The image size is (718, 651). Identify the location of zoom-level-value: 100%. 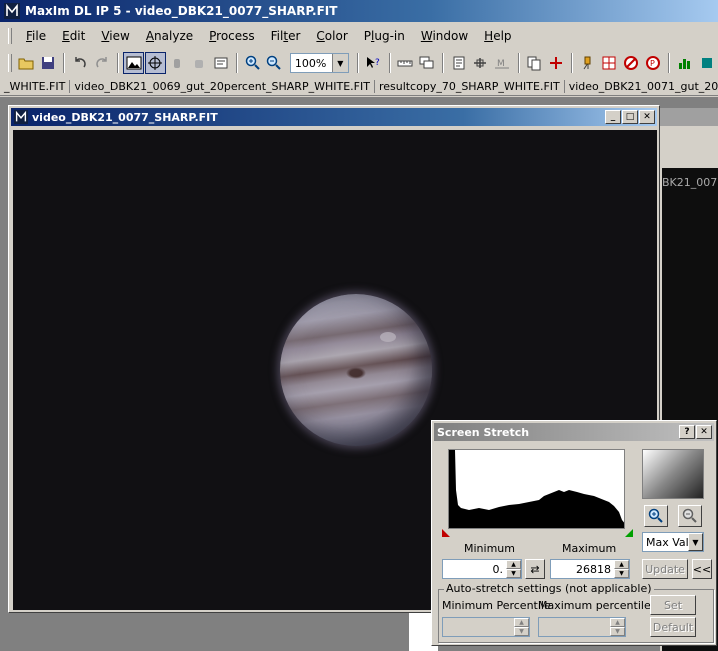
(310, 63).